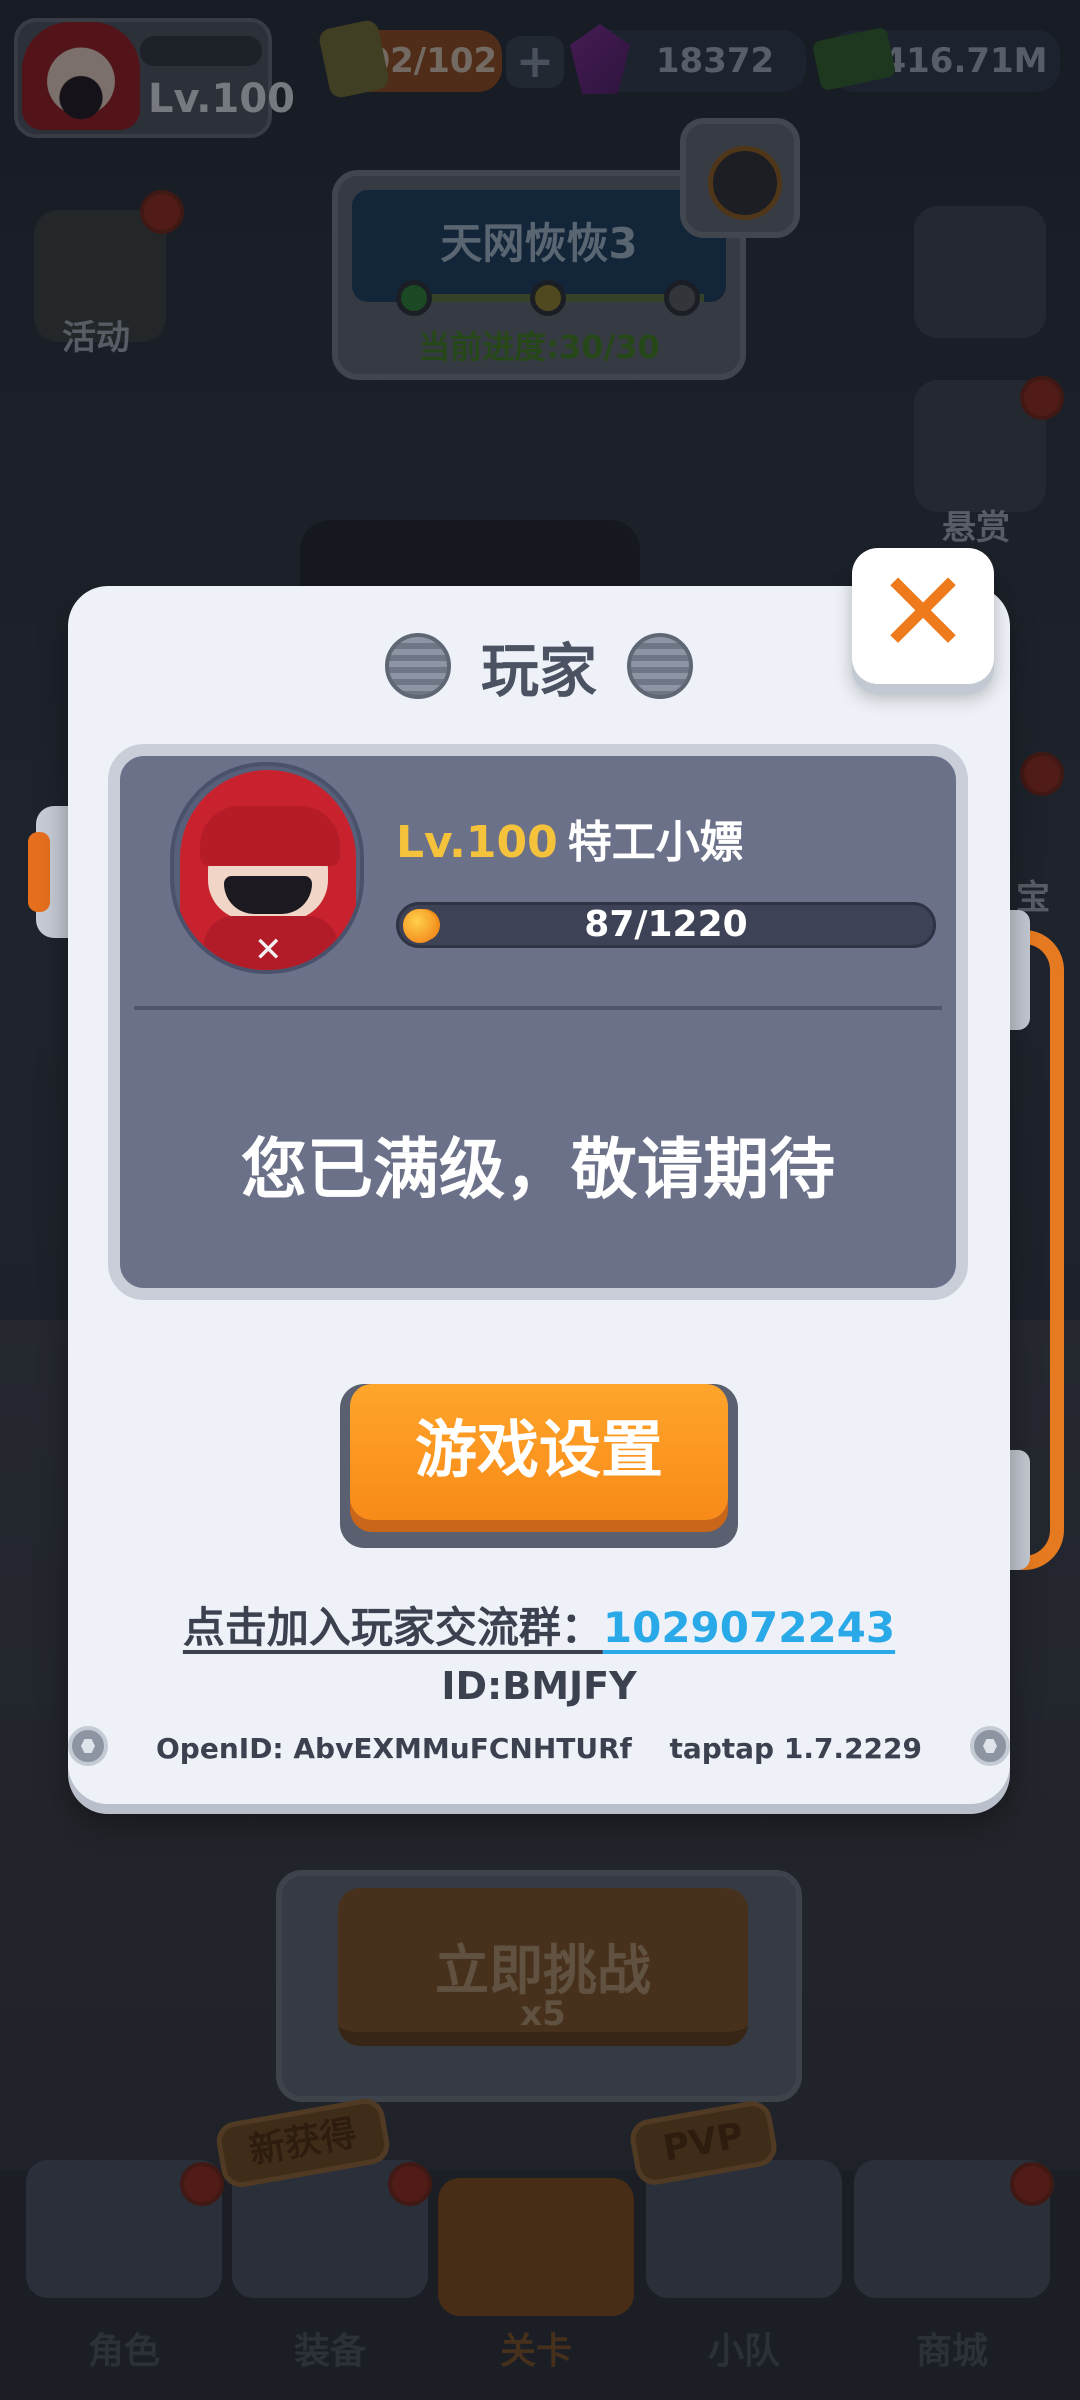 The width and height of the screenshot is (1080, 2400). What do you see at coordinates (392, 1627) in the screenshot?
I see `join-group-label: 点击加入玩家交流群：` at bounding box center [392, 1627].